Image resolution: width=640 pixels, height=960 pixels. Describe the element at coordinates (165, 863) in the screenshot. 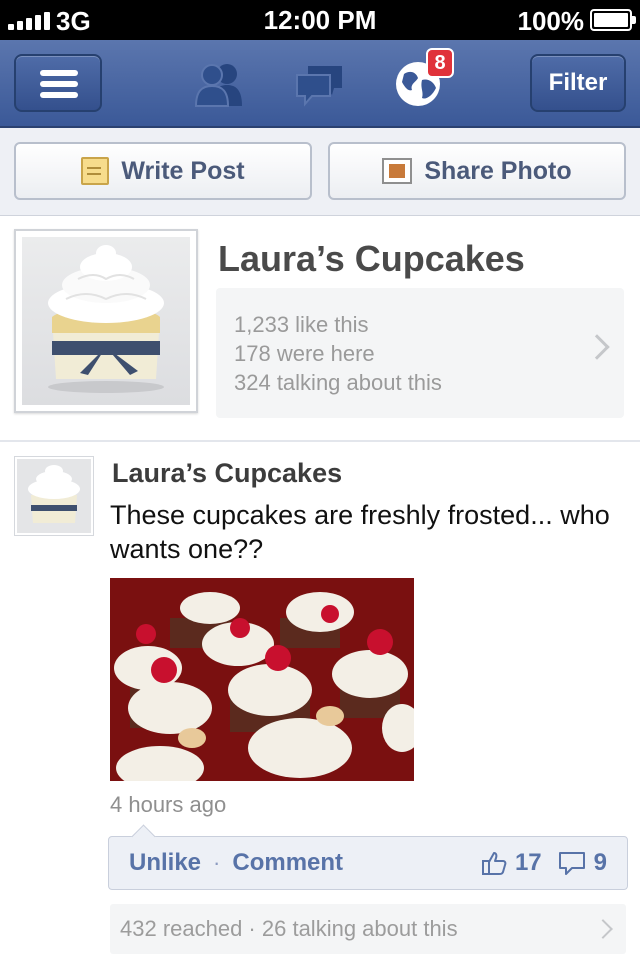

I see `unlike-button: Unlike` at that location.